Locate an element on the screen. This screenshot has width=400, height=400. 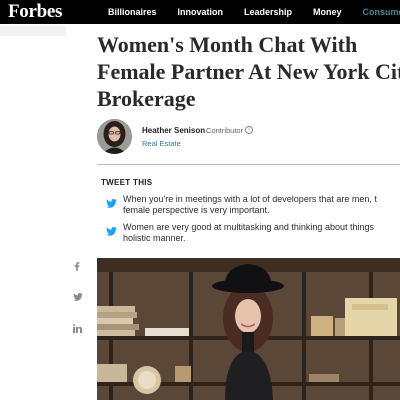
author-avatar is located at coordinates (114, 136).